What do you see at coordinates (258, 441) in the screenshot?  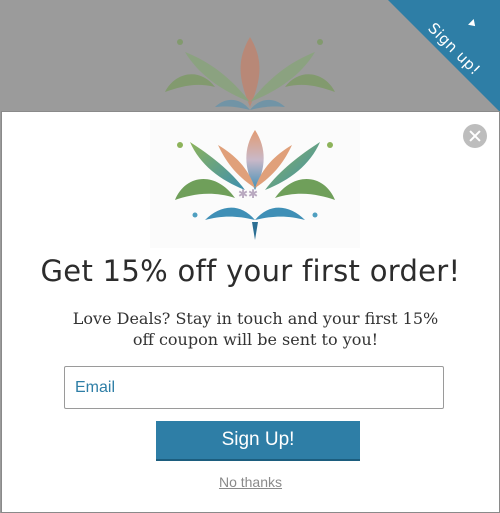 I see `signup-button: Sign Up!` at bounding box center [258, 441].